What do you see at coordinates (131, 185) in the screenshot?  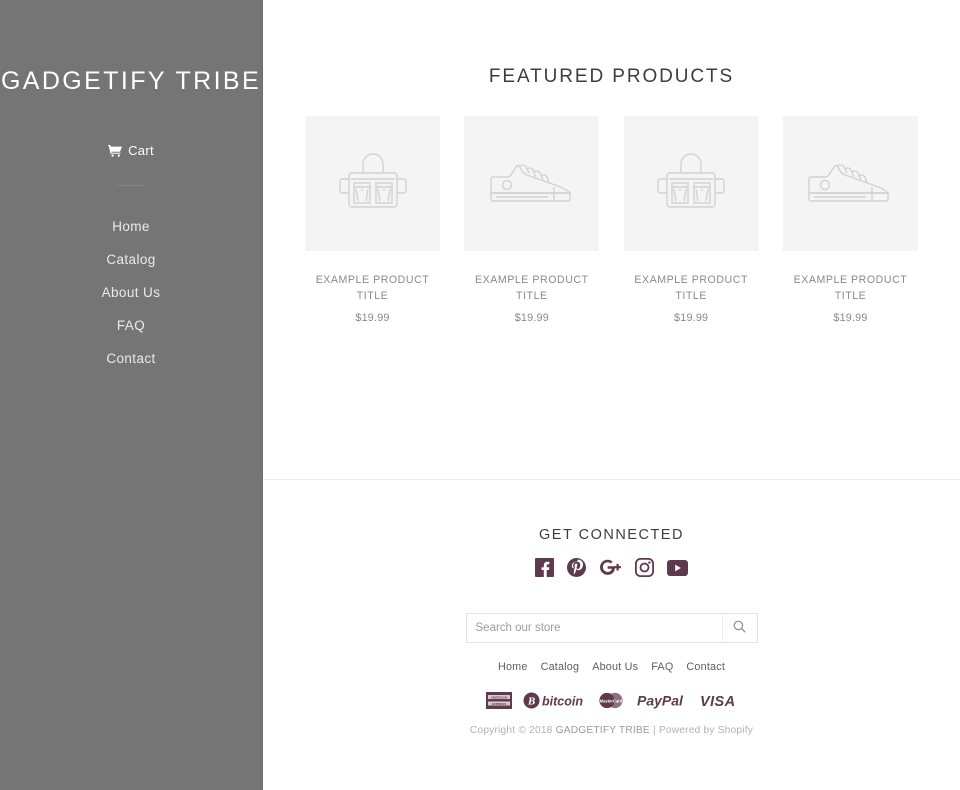 I see `sidebar-divider` at bounding box center [131, 185].